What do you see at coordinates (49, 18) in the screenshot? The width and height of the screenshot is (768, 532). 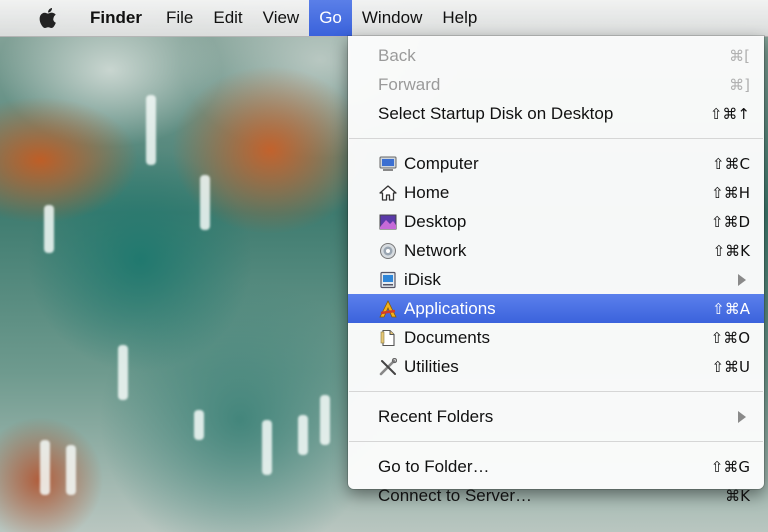 I see `apple-logo-icon` at bounding box center [49, 18].